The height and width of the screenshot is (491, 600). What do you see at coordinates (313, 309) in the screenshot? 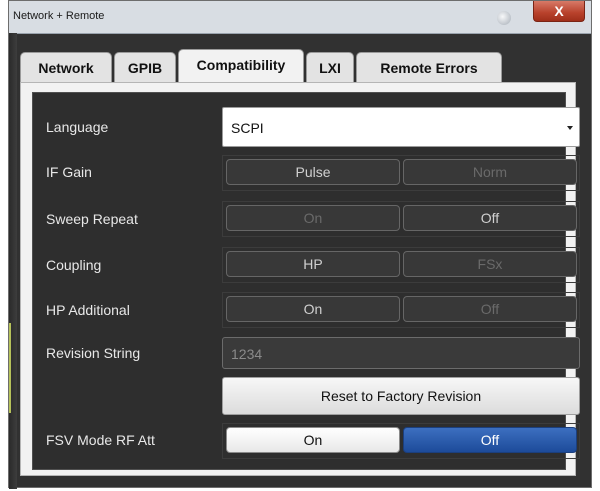
I see `hp-additional-on-button: On` at bounding box center [313, 309].